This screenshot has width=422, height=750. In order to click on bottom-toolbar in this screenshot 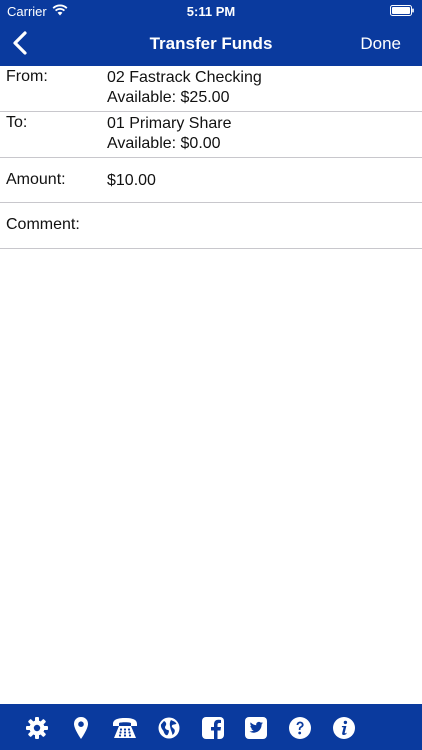, I will do `click(211, 727)`.